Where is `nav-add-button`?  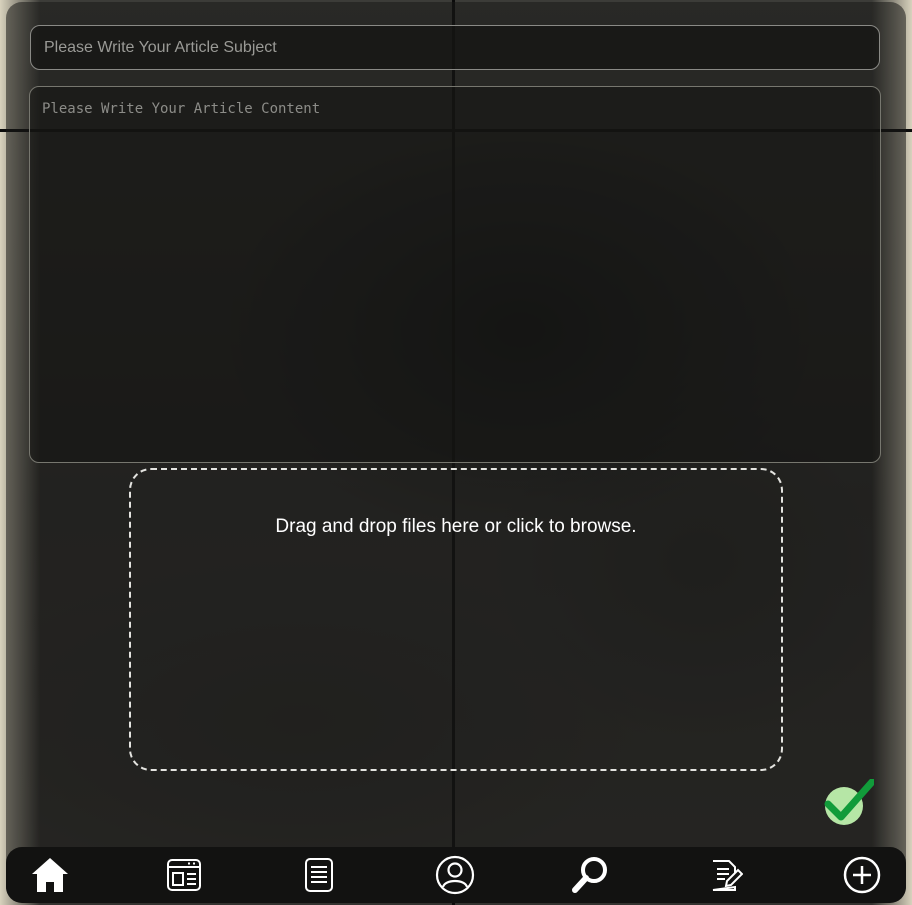 nav-add-button is located at coordinates (862, 875).